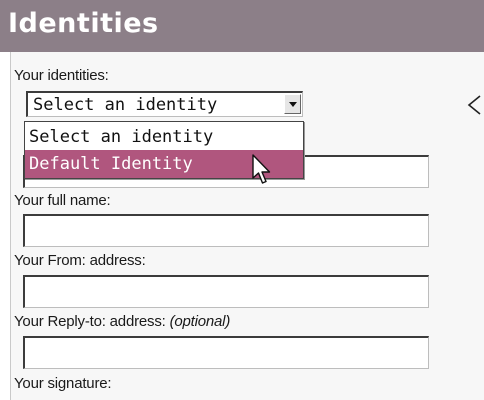 The height and width of the screenshot is (400, 484). I want to click on reply-to-label-text: Your Reply-to: address:, so click(90, 321).